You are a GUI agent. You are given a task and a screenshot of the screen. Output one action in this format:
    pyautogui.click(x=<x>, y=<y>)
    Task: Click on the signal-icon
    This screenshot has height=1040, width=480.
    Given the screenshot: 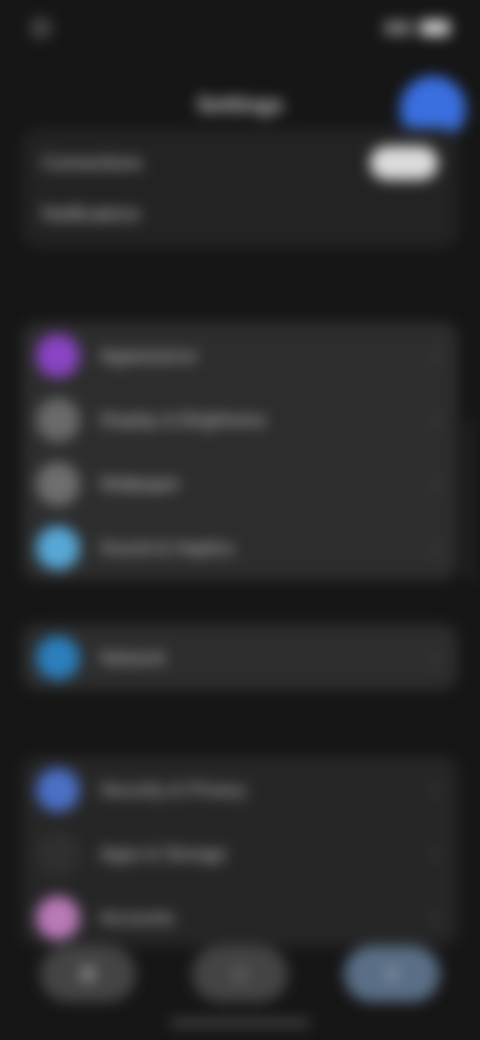 What is the action you would take?
    pyautogui.click(x=398, y=28)
    